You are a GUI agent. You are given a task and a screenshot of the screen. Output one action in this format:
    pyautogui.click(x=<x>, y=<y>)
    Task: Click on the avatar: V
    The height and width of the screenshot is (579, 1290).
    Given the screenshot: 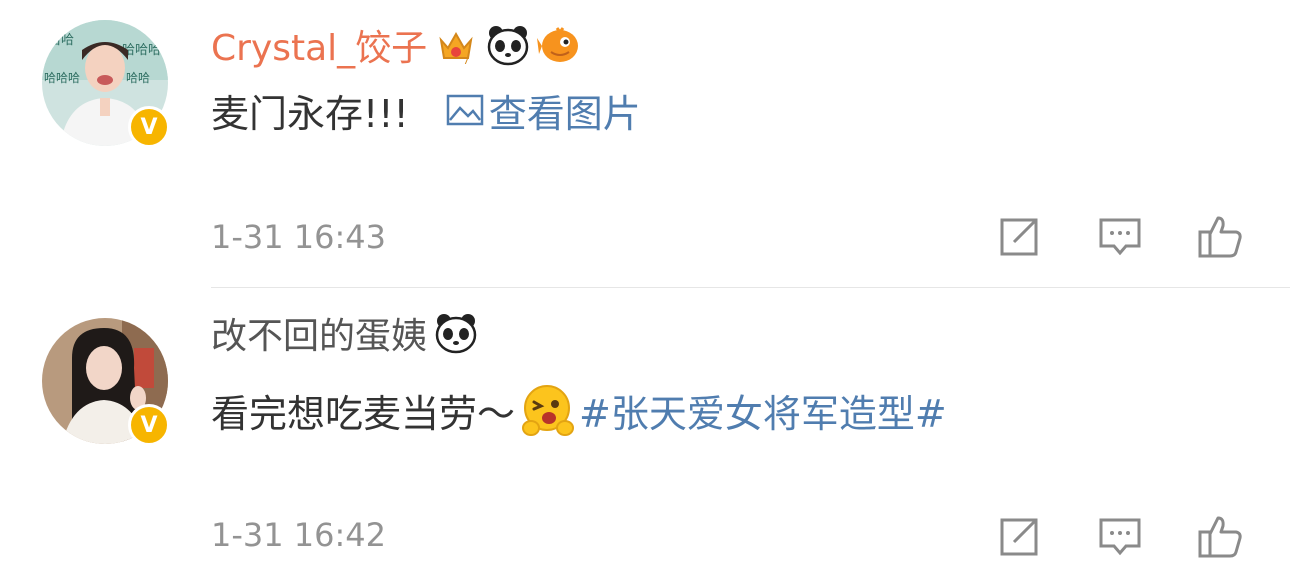 What is the action you would take?
    pyautogui.click(x=106, y=382)
    